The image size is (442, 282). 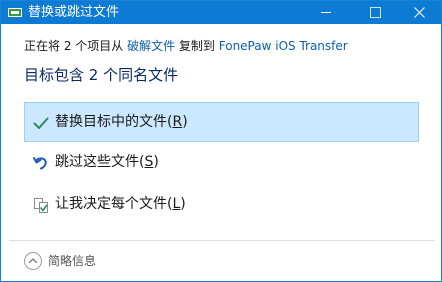 What do you see at coordinates (283, 46) in the screenshot?
I see `destination-folder-link: FonePaw iOS Transfer` at bounding box center [283, 46].